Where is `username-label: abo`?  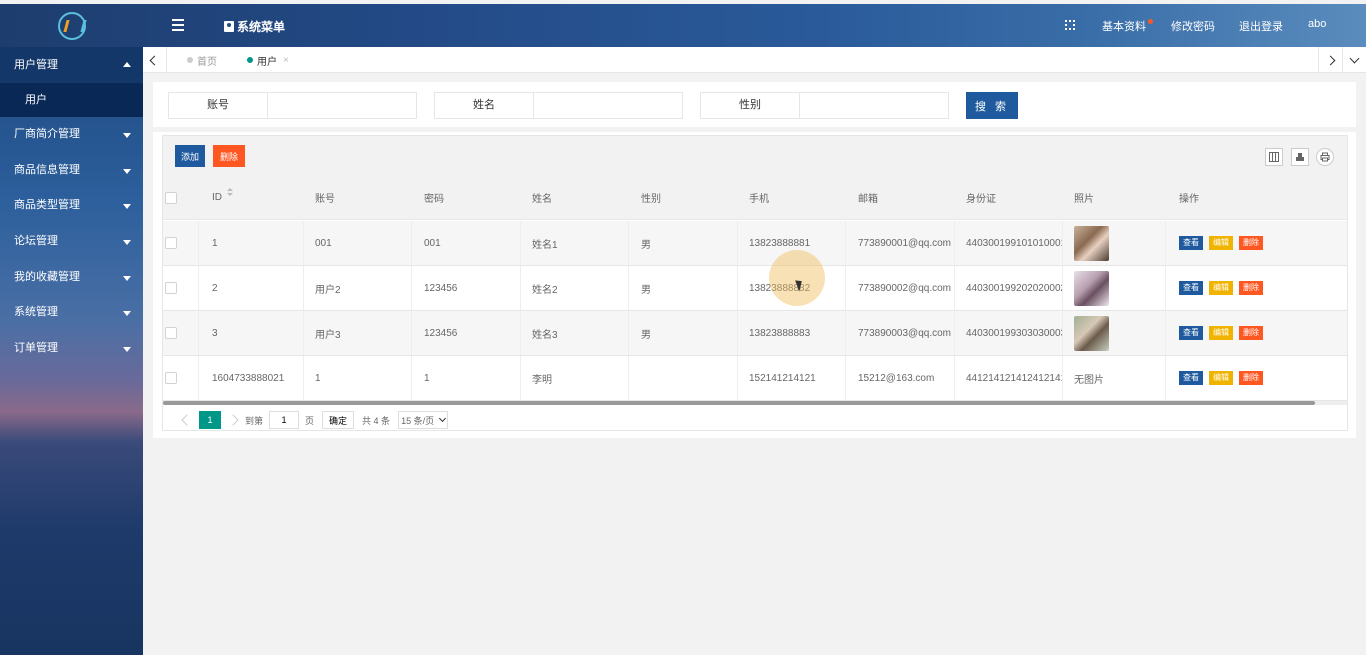
username-label: abo is located at coordinates (1317, 24).